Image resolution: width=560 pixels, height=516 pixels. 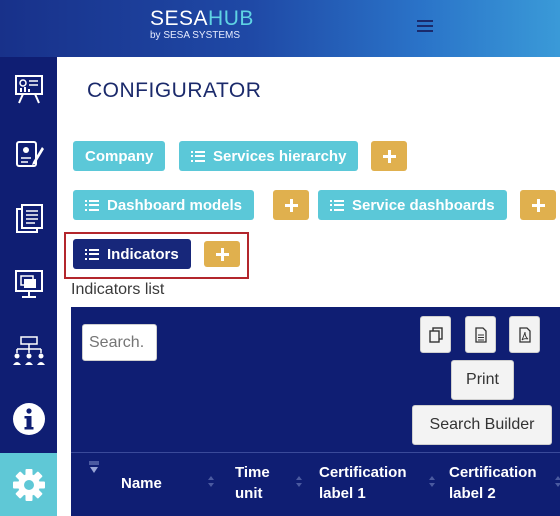 I want to click on presentation-dashboard-icon, so click(x=28, y=88).